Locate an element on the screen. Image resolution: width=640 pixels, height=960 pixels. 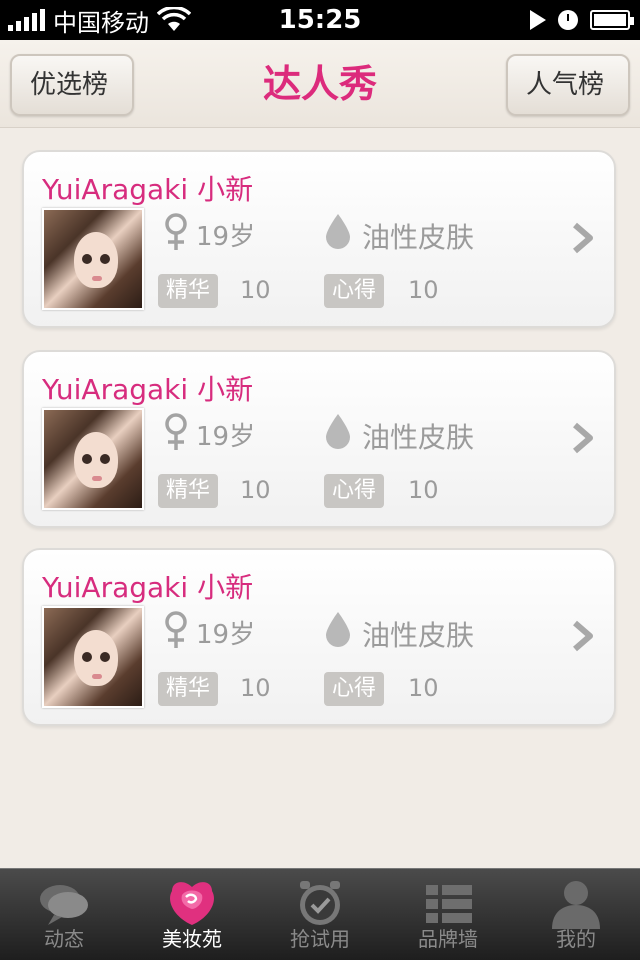
tab-beauty-garden: 美妆苑 is located at coordinates (192, 914).